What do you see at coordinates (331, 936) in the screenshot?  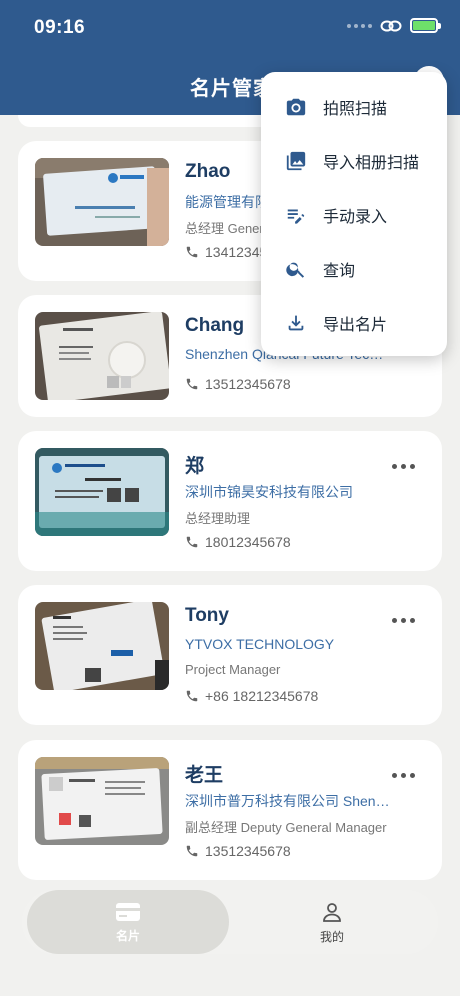 I see `tab-label: 我的` at bounding box center [331, 936].